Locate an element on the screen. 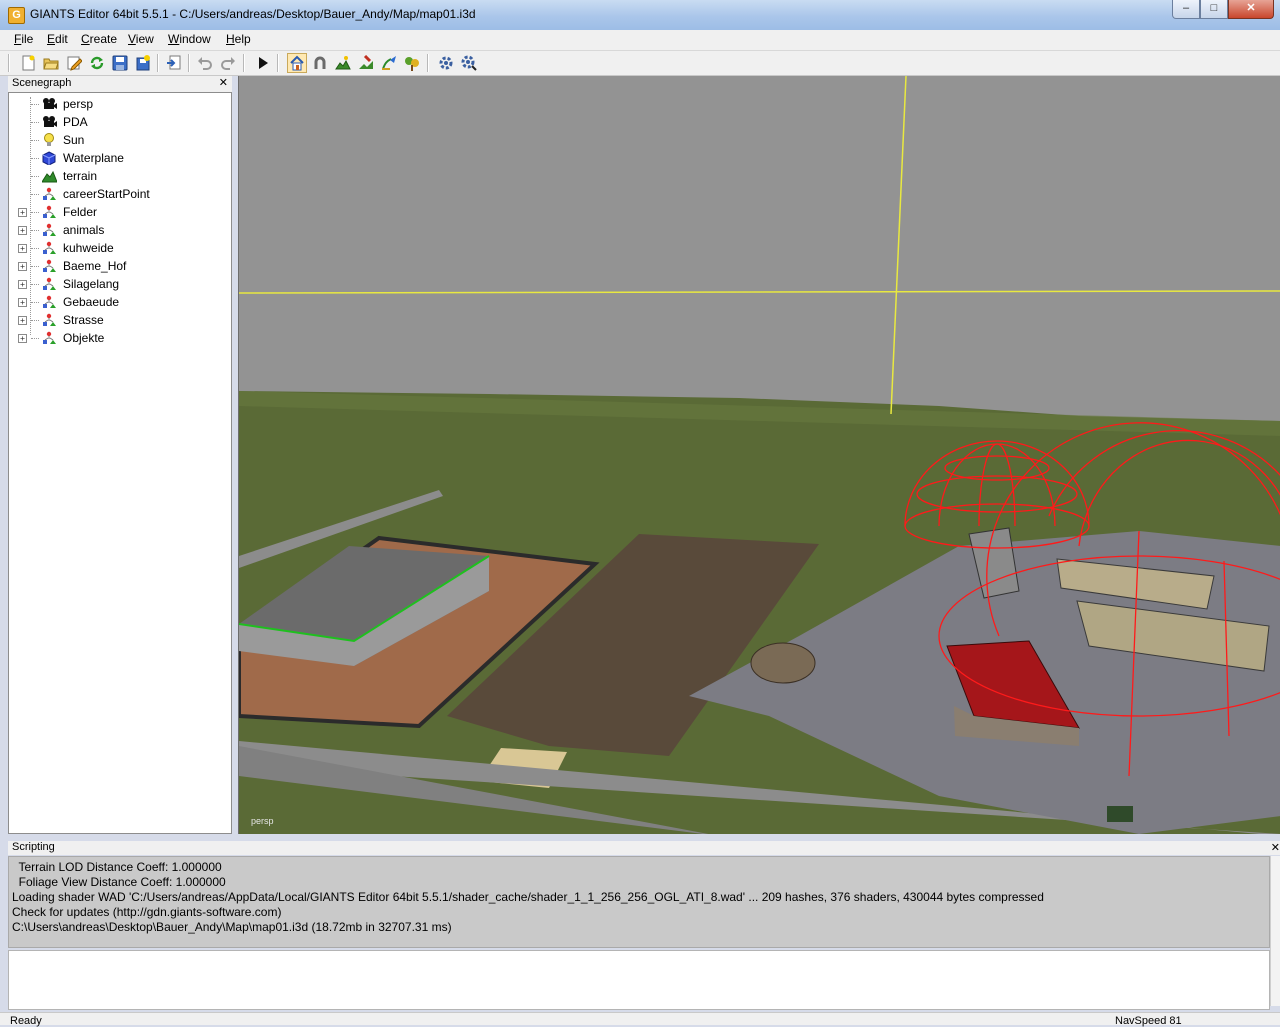  scenegraph-title: Scenegraph is located at coordinates (42, 83).